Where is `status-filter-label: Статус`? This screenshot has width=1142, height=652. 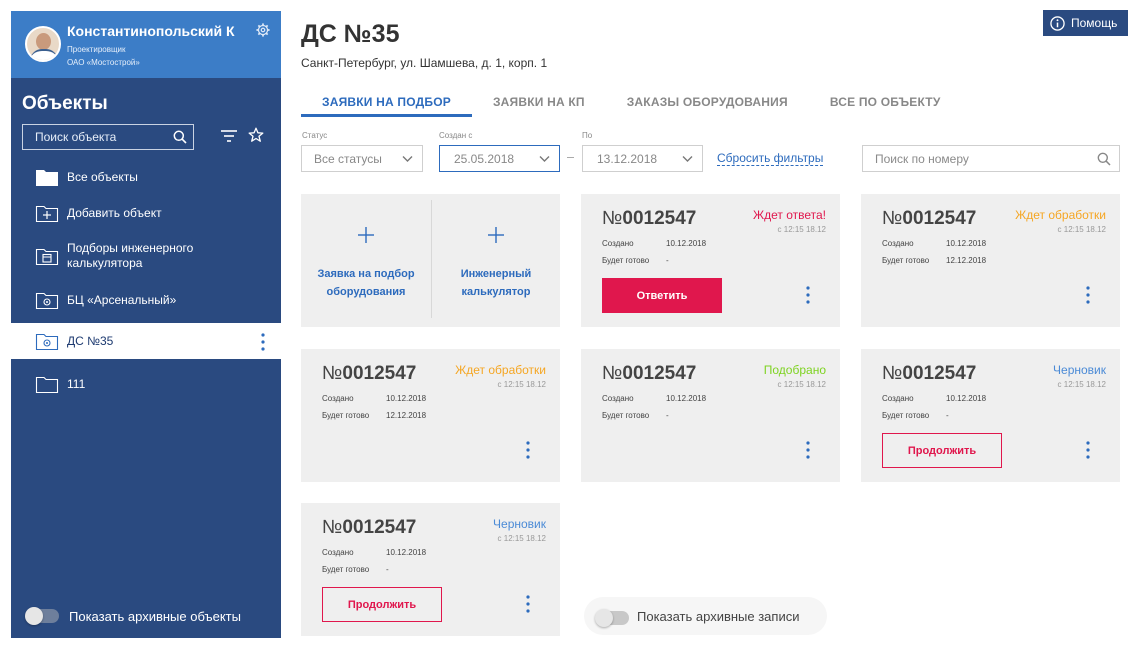
status-filter-label: Статус is located at coordinates (315, 135).